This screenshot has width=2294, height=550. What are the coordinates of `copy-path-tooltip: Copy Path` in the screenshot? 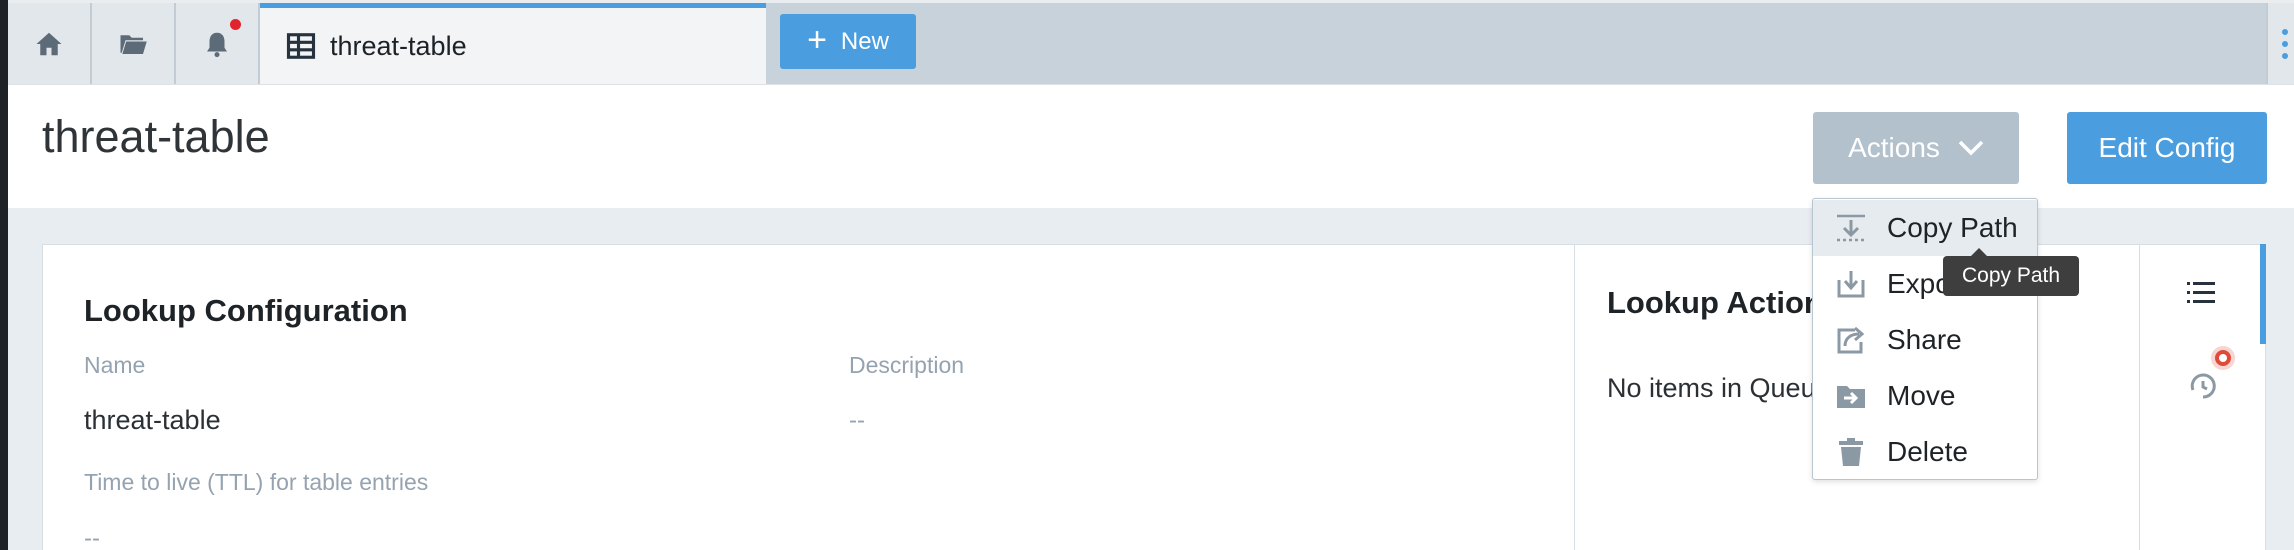 It's located at (2011, 272).